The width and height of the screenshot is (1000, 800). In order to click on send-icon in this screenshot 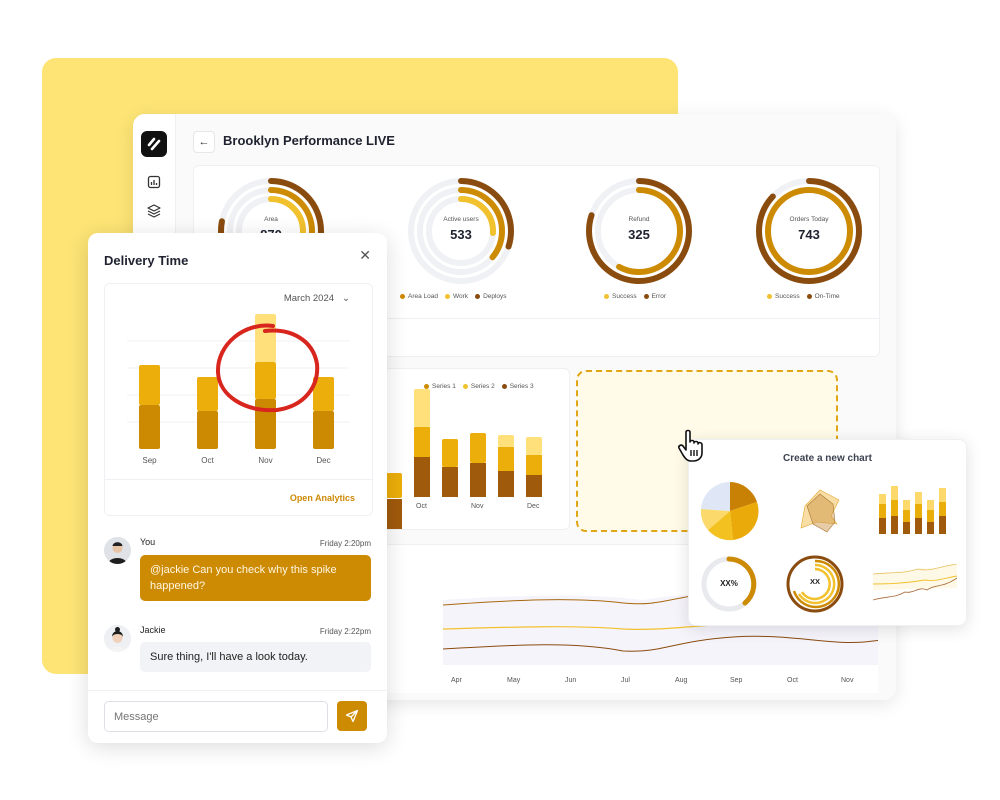, I will do `click(352, 716)`.